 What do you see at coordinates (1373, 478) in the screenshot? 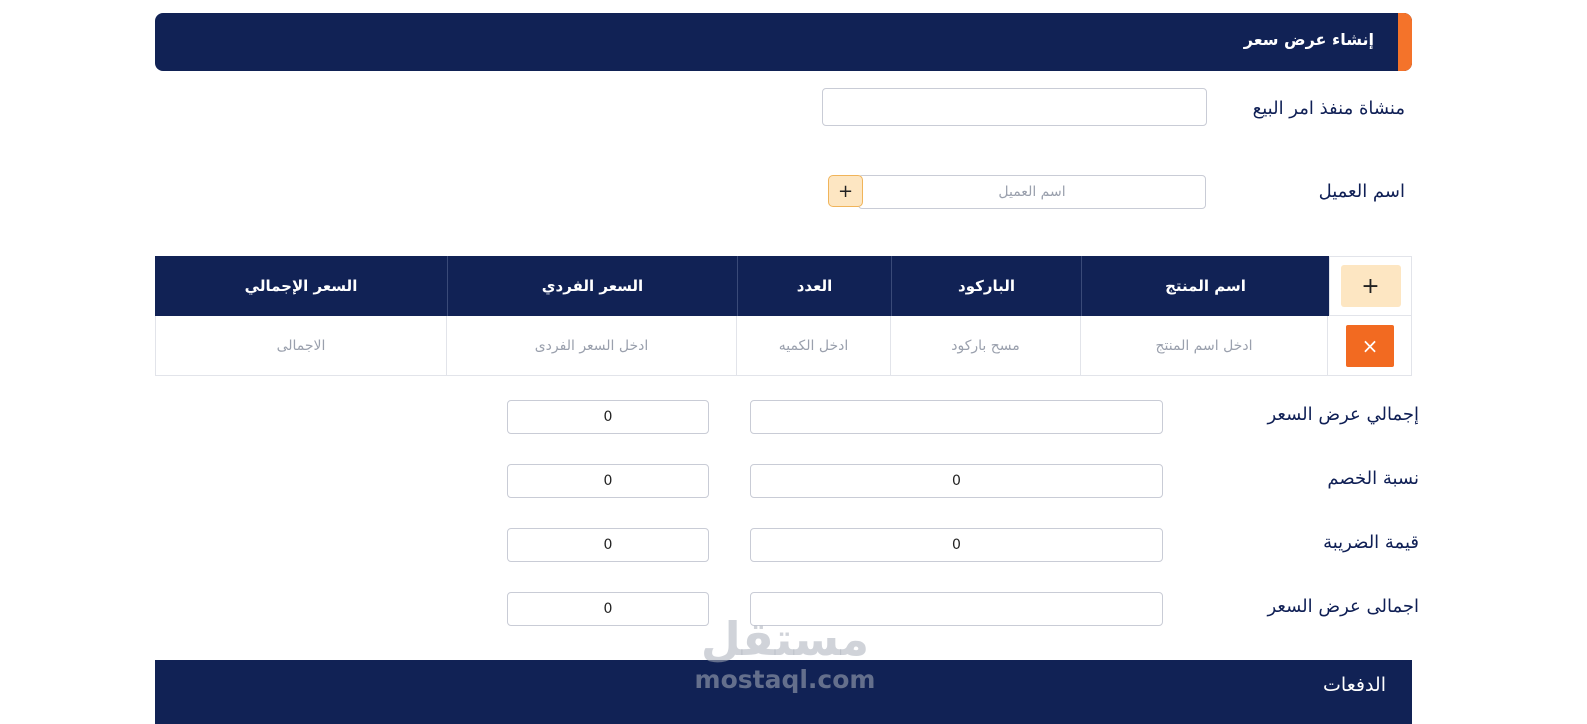
I see `summary-label-discount: نسبة الخصم` at bounding box center [1373, 478].